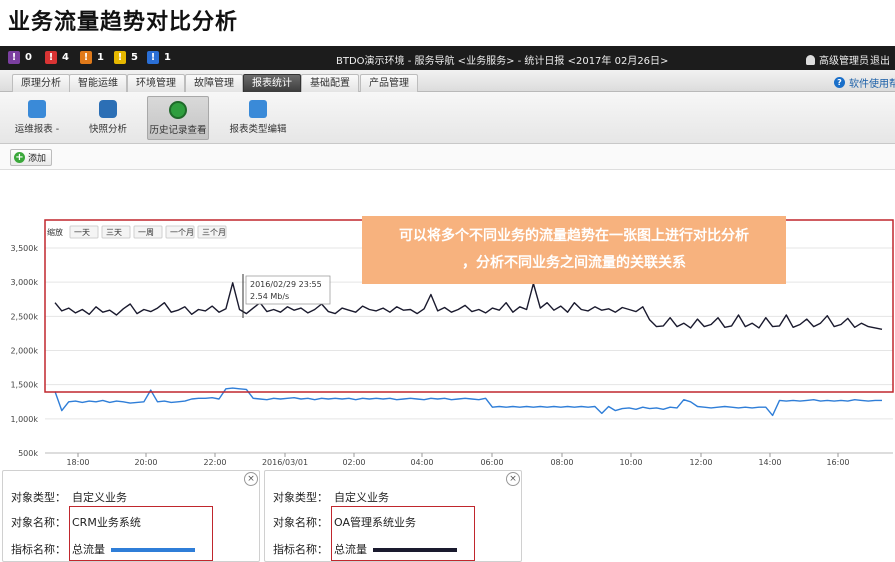 This screenshot has width=895, height=562. What do you see at coordinates (214, 83) in the screenshot?
I see `tab-item: 故障管理` at bounding box center [214, 83].